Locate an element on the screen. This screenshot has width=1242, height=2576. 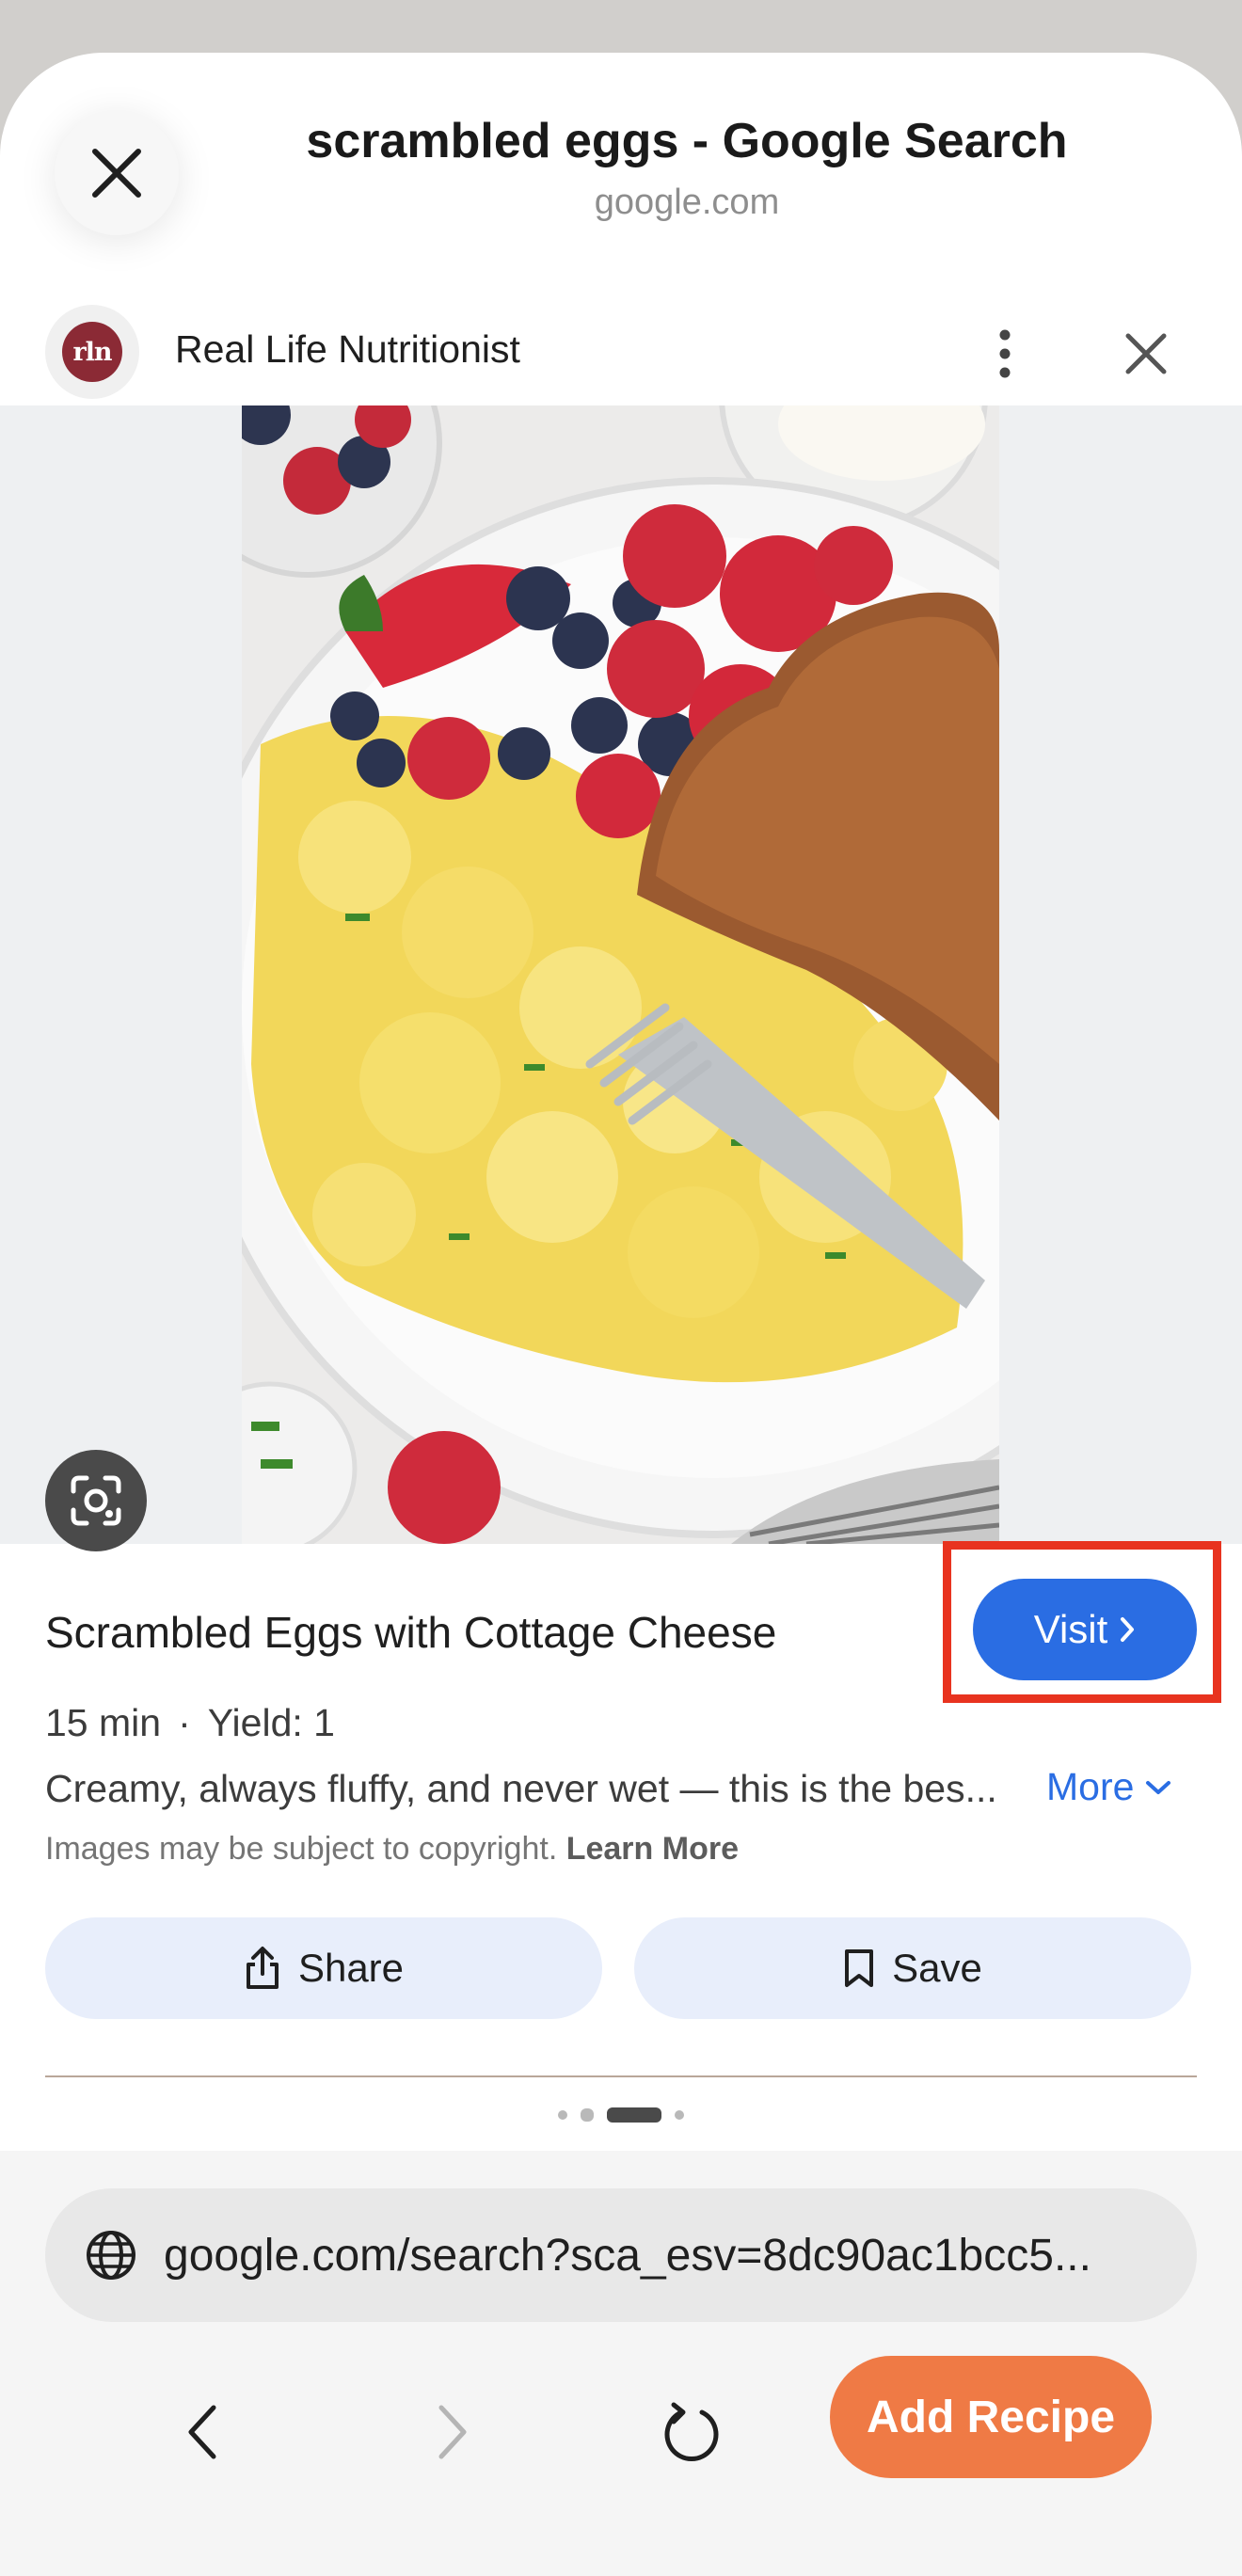
back-button is located at coordinates (203, 2432).